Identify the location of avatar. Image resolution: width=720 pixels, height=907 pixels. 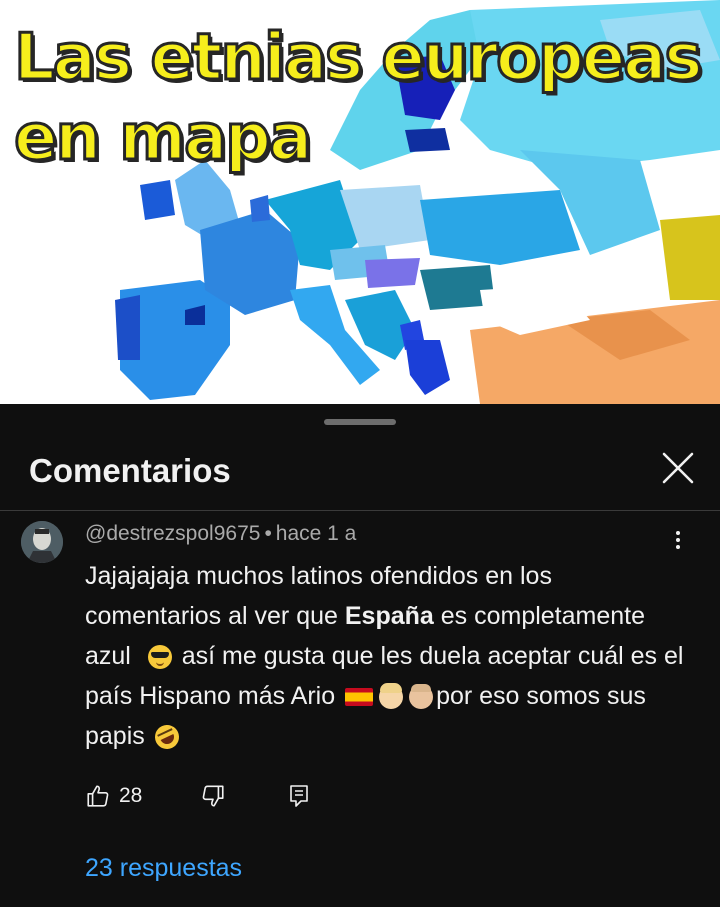
(42, 542).